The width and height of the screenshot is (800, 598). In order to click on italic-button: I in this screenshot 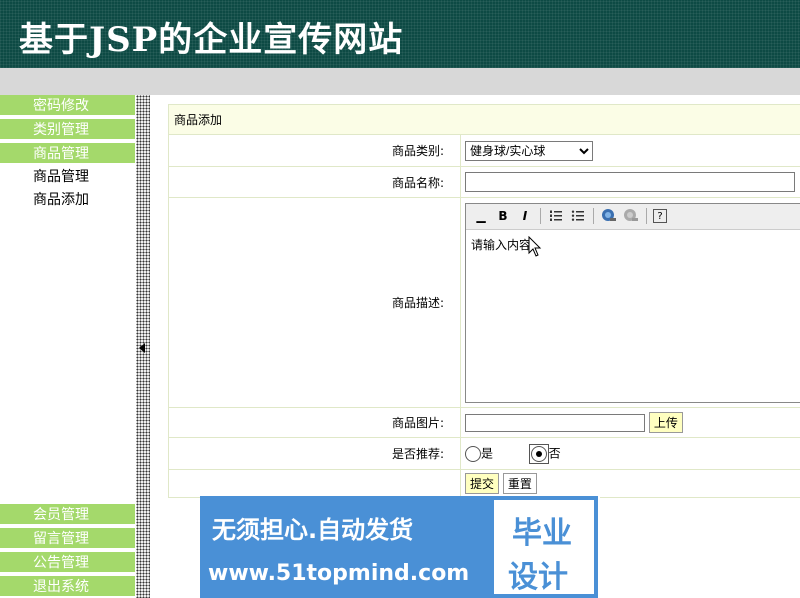, I will do `click(525, 216)`.